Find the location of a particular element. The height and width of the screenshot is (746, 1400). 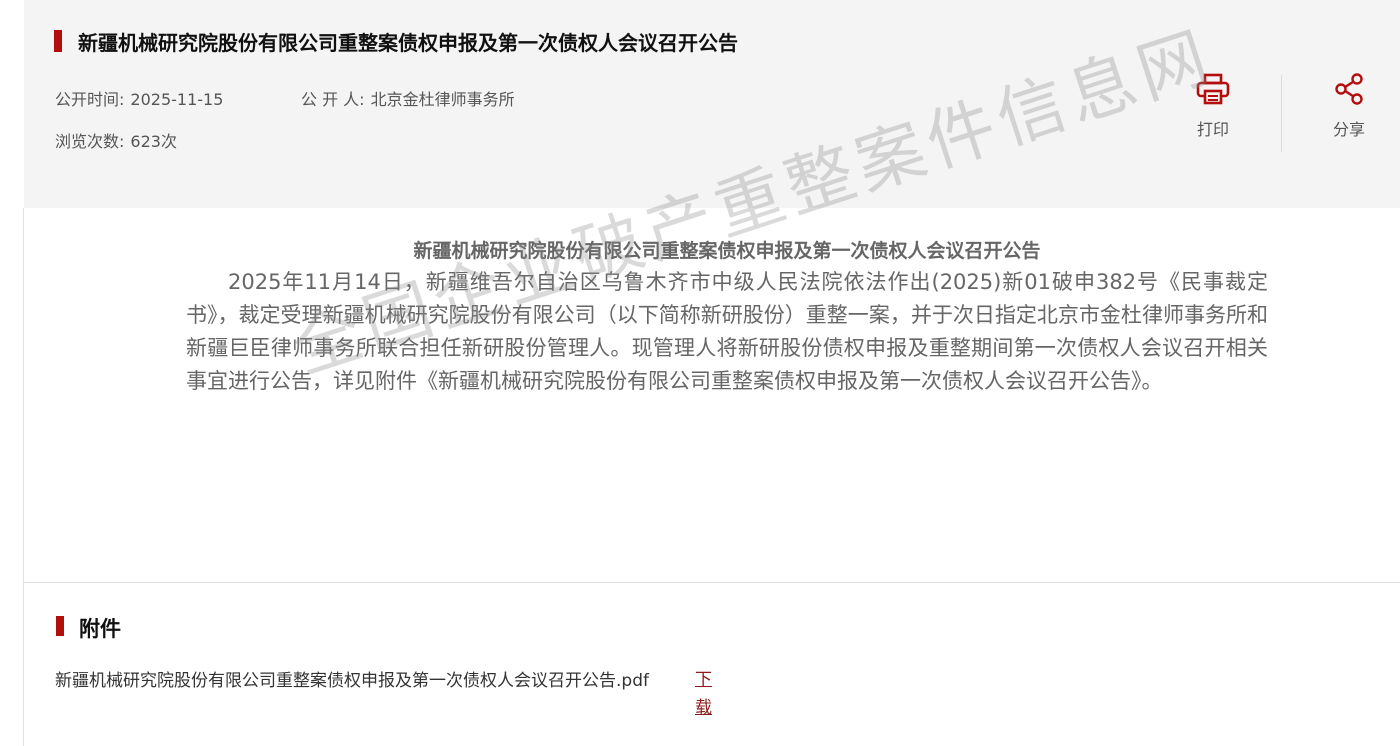

share-label: 分享 is located at coordinates (1348, 129).